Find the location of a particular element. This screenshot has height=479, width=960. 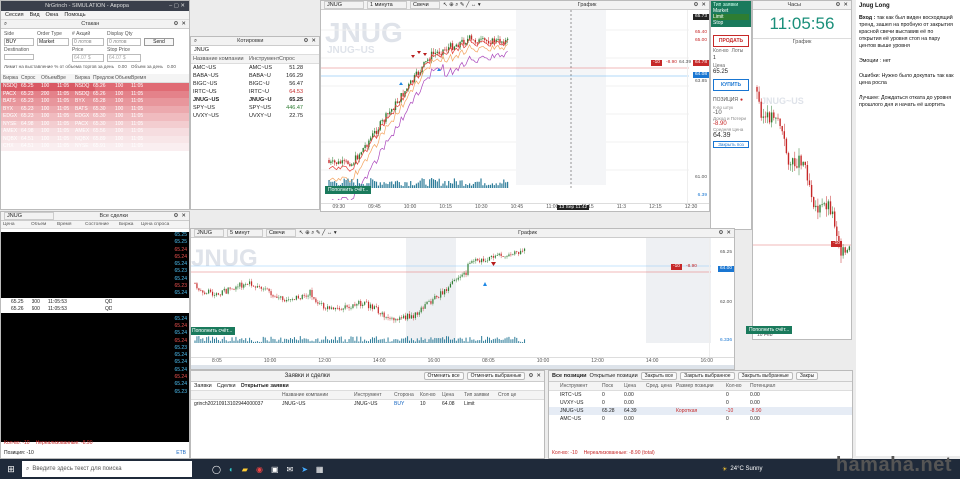

chrome-icon: ◉ is located at coordinates (259, 469).